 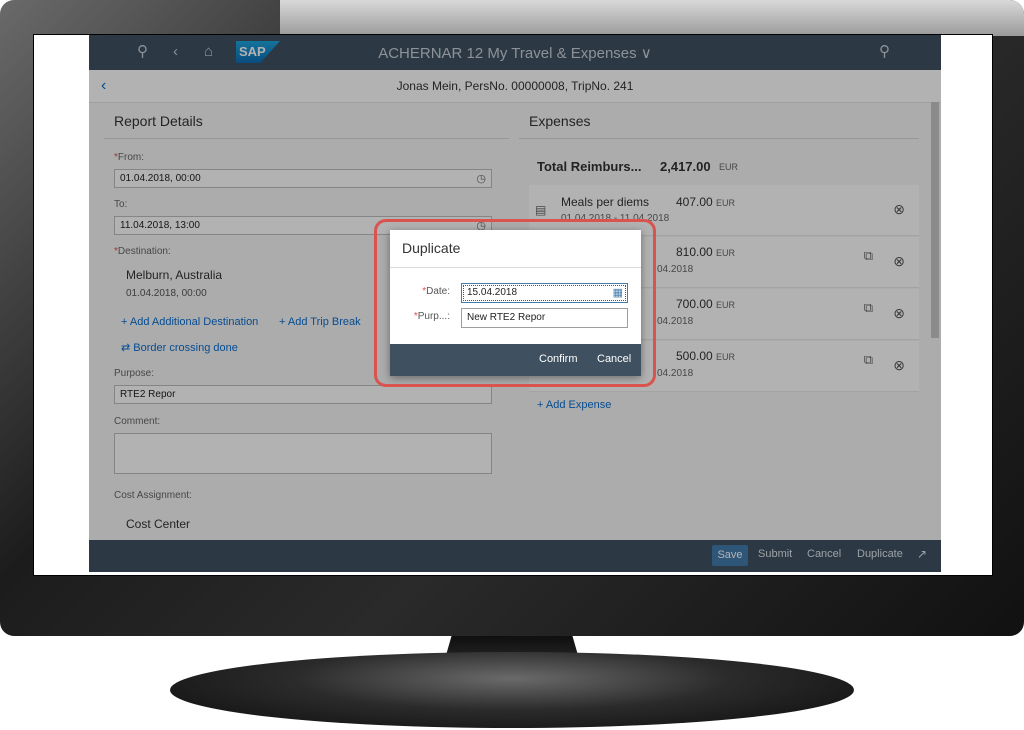 I want to click on monitor-base, so click(x=512, y=690).